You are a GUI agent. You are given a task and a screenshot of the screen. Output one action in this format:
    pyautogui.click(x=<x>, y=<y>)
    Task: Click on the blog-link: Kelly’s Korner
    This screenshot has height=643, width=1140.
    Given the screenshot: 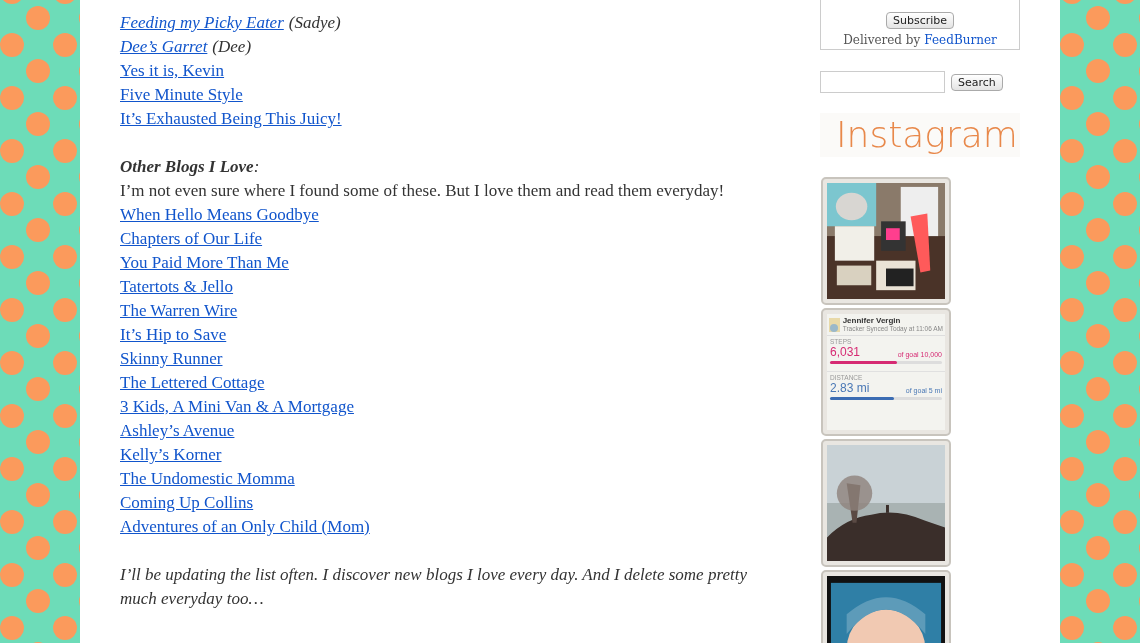 What is the action you would take?
    pyautogui.click(x=171, y=455)
    